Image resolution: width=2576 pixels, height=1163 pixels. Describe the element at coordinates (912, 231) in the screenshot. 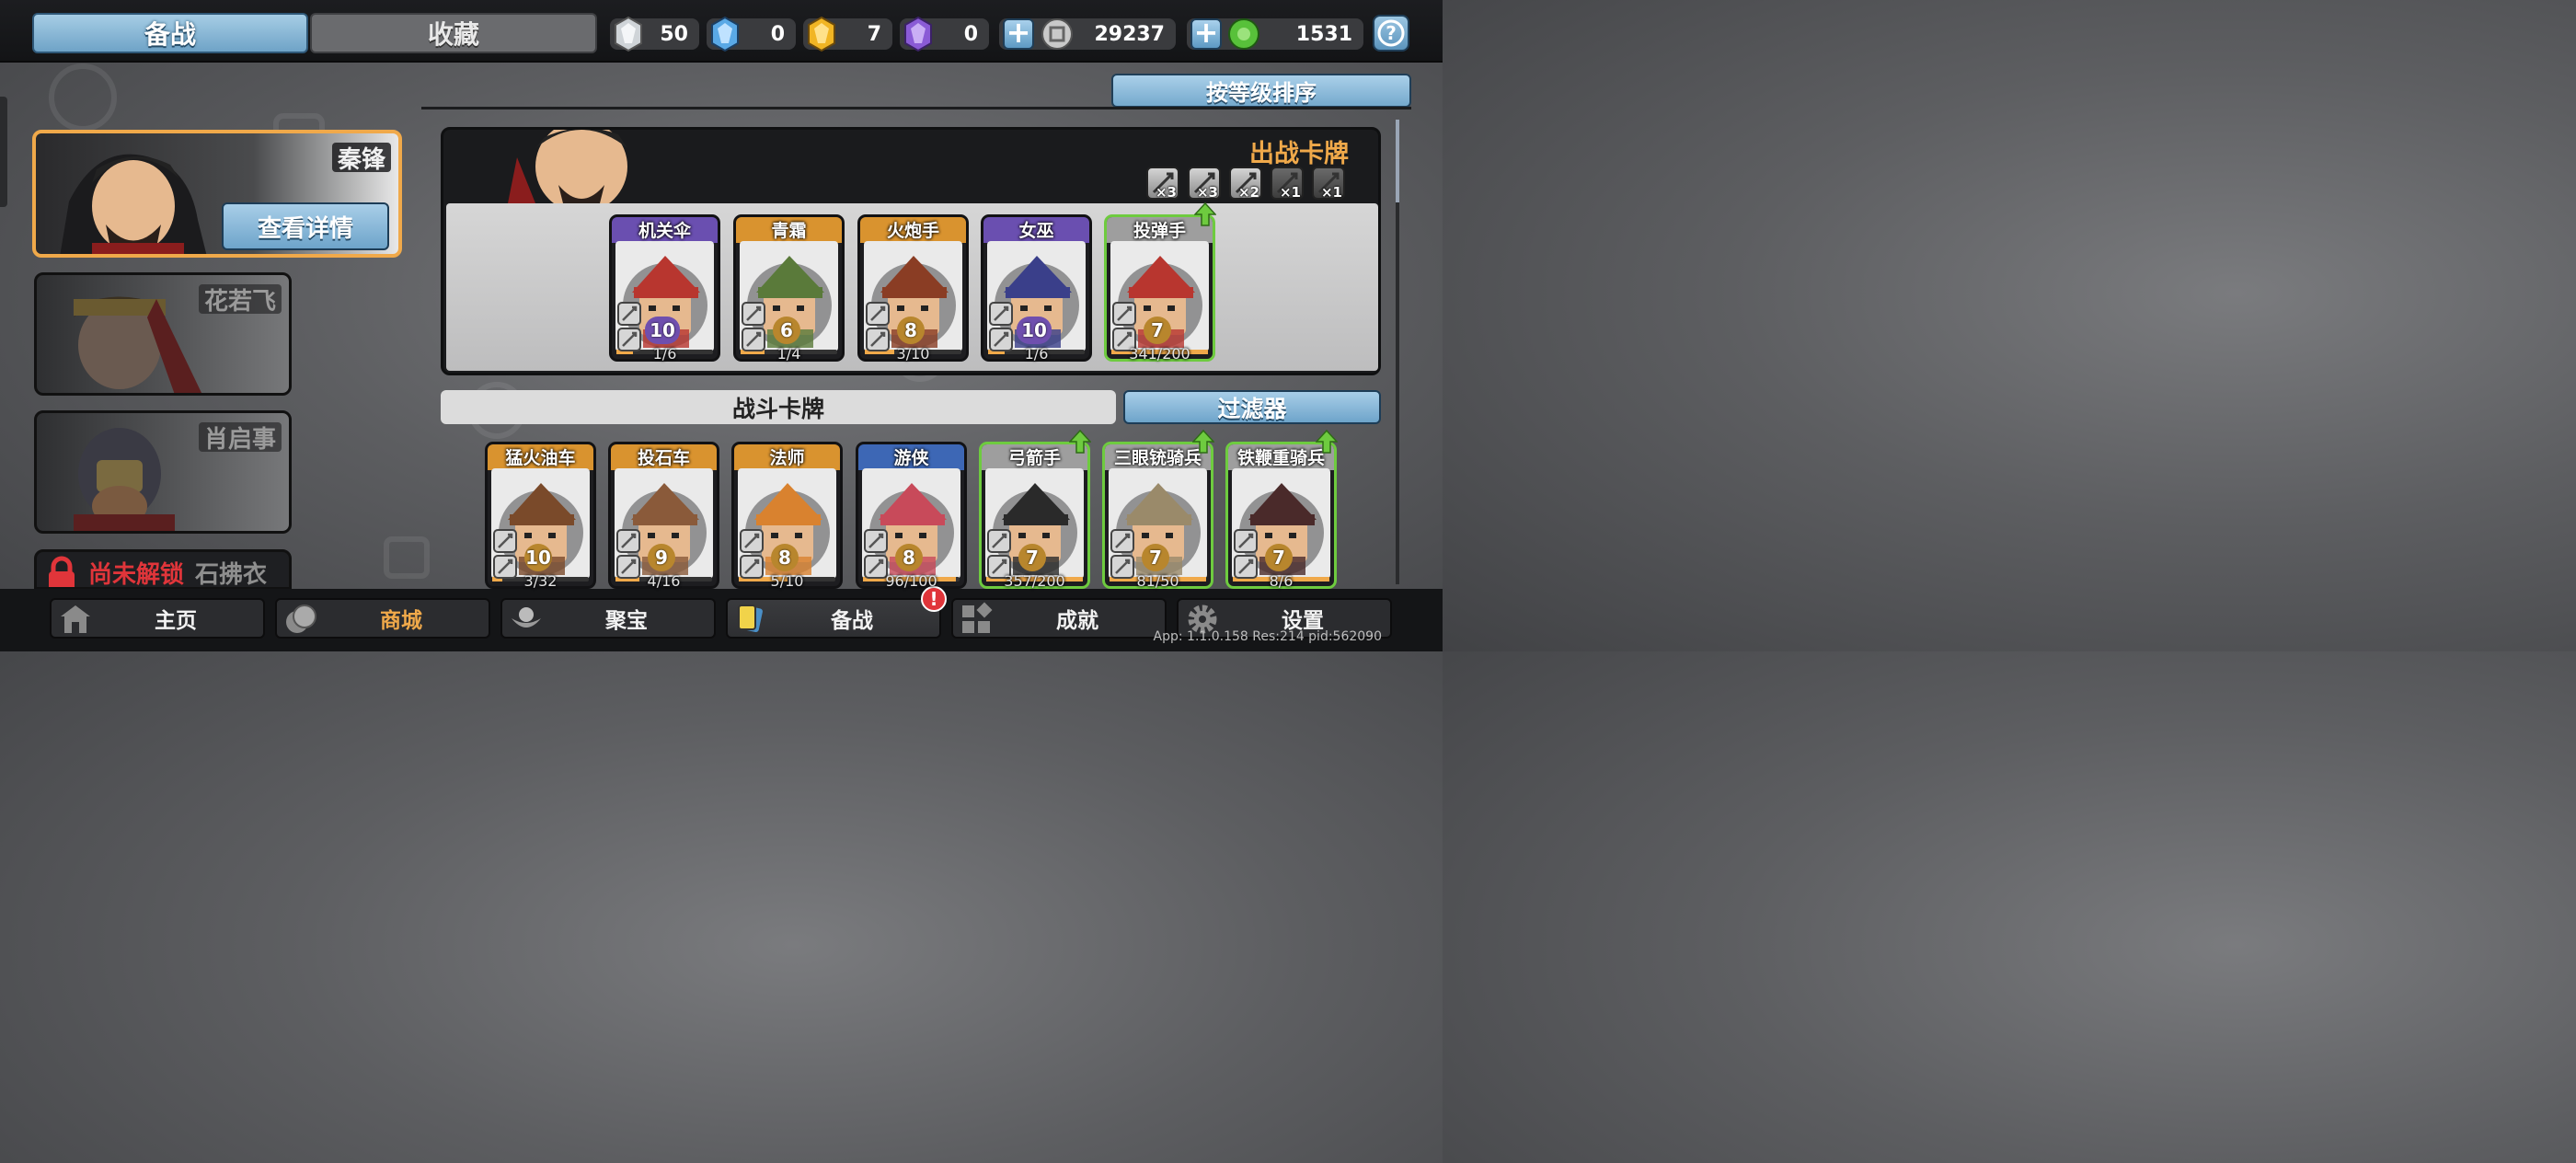

I see `unit-name: 火炮手` at that location.